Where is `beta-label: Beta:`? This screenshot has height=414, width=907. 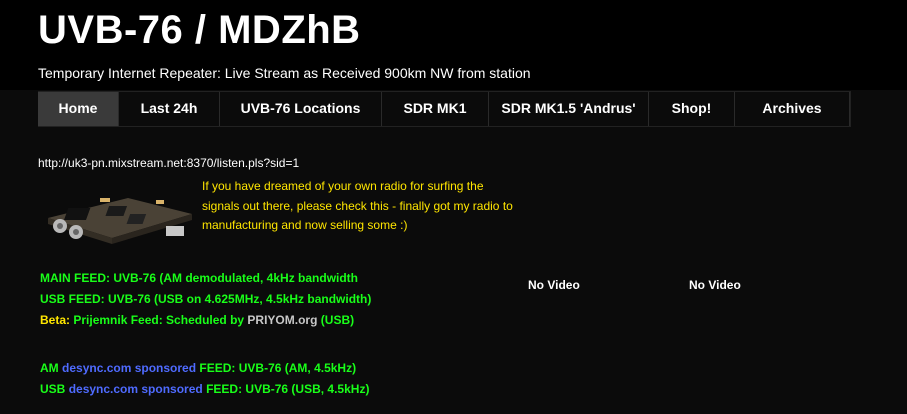
beta-label: Beta: is located at coordinates (55, 320).